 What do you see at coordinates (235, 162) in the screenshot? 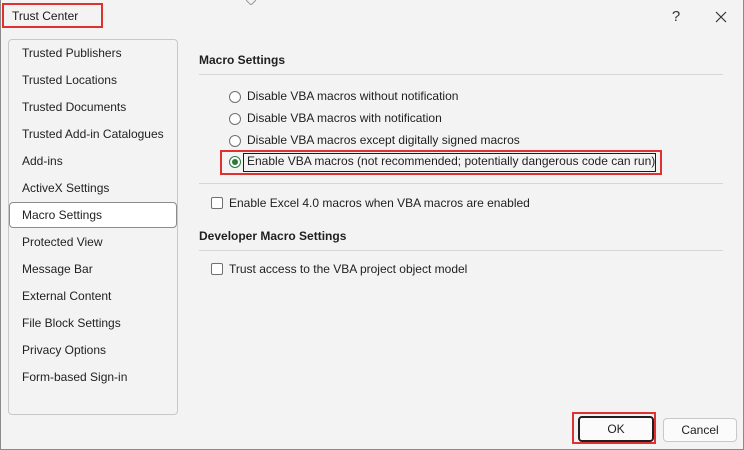
I see `radio-button-checked` at bounding box center [235, 162].